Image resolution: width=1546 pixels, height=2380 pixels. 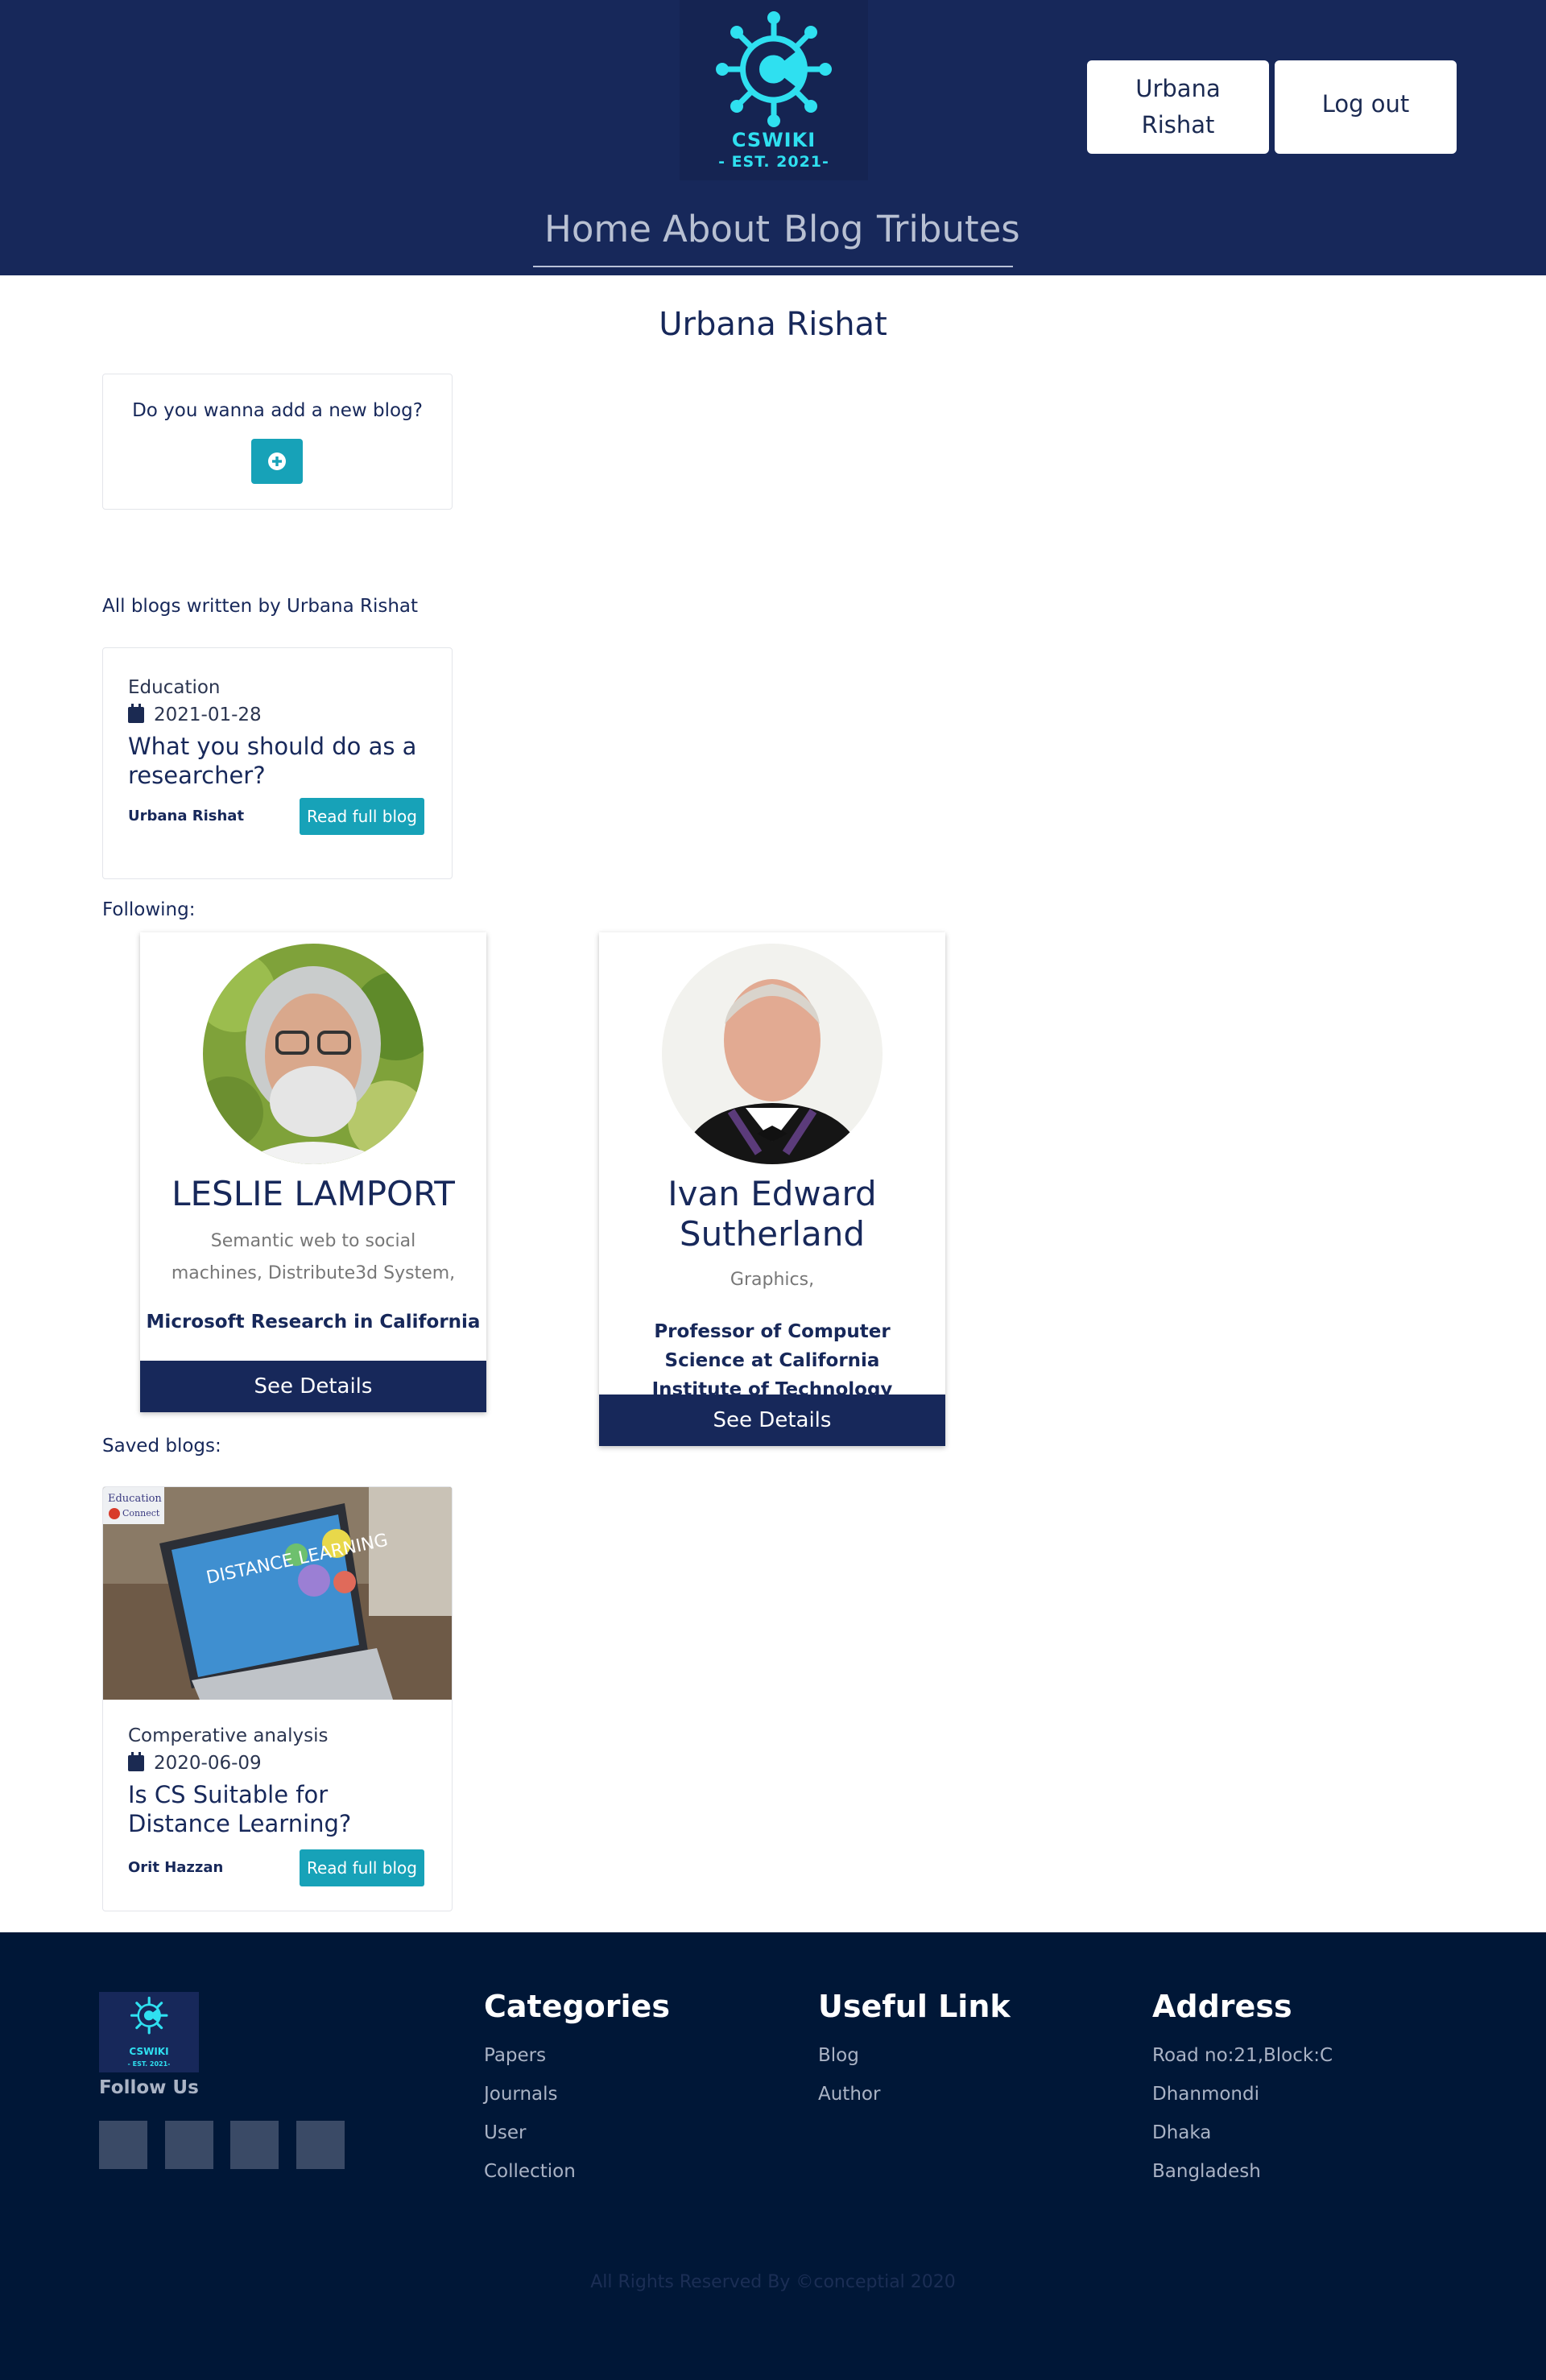 I want to click on footer-link-blog: Blog, so click(x=838, y=2055).